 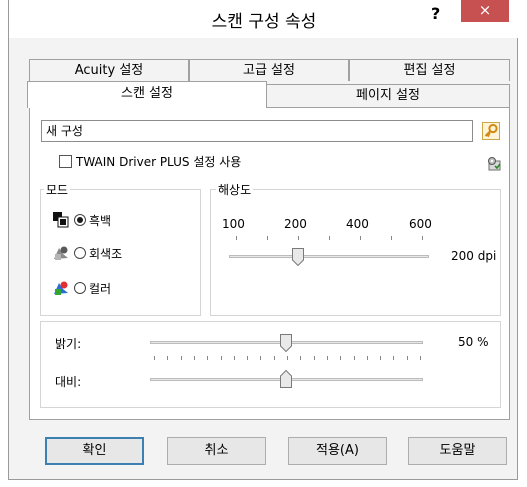 What do you see at coordinates (57, 189) in the screenshot?
I see `mode-group-title: 모드` at bounding box center [57, 189].